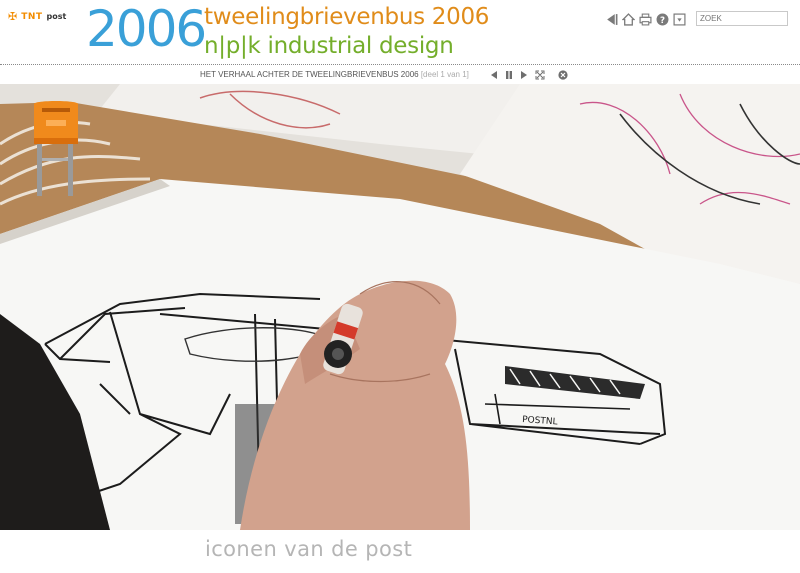  What do you see at coordinates (309, 549) in the screenshot?
I see `footer-caption: iconen van de post` at bounding box center [309, 549].